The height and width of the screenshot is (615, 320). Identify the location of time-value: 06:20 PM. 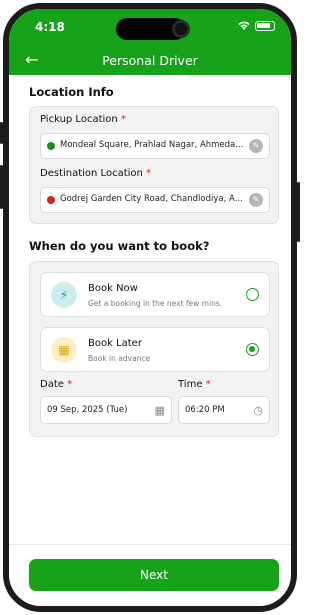
(205, 410).